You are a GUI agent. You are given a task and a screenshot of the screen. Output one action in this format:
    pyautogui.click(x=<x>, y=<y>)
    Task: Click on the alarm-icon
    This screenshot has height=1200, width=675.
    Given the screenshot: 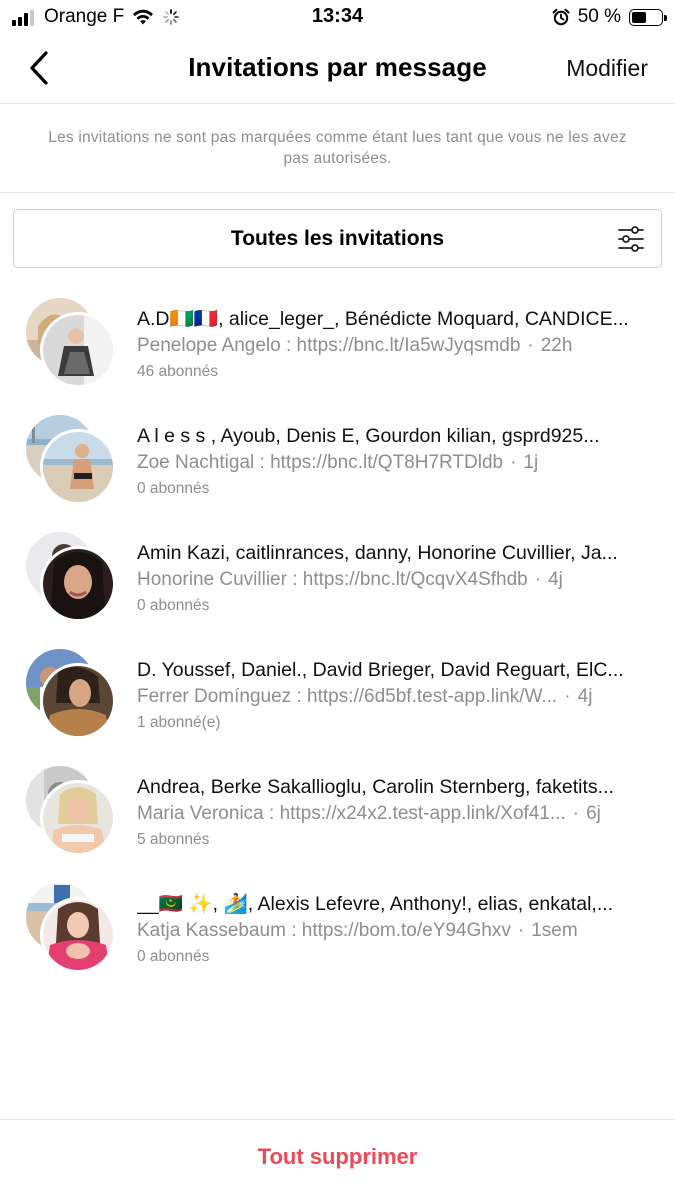 What is the action you would take?
    pyautogui.click(x=561, y=17)
    